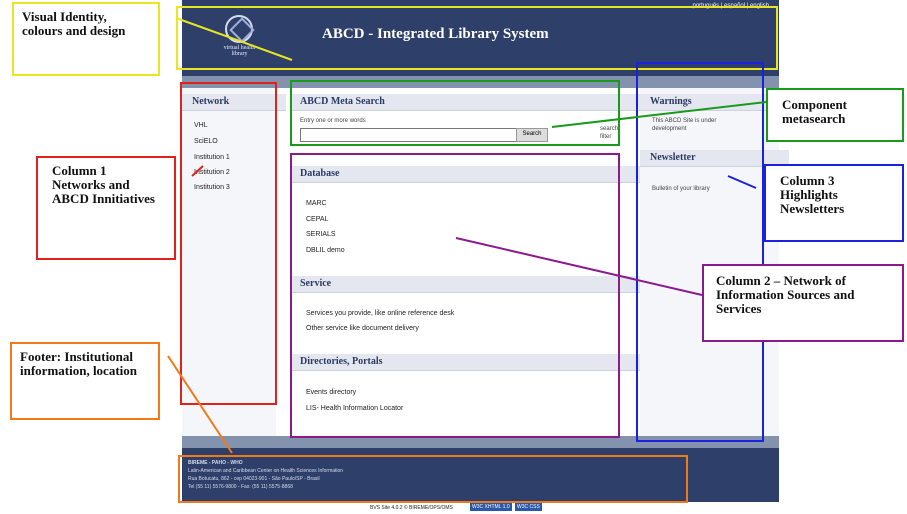 Image resolution: width=907 pixels, height=514 pixels. What do you see at coordinates (234, 39) in the screenshot?
I see `visual-identity-connector` at bounding box center [234, 39].